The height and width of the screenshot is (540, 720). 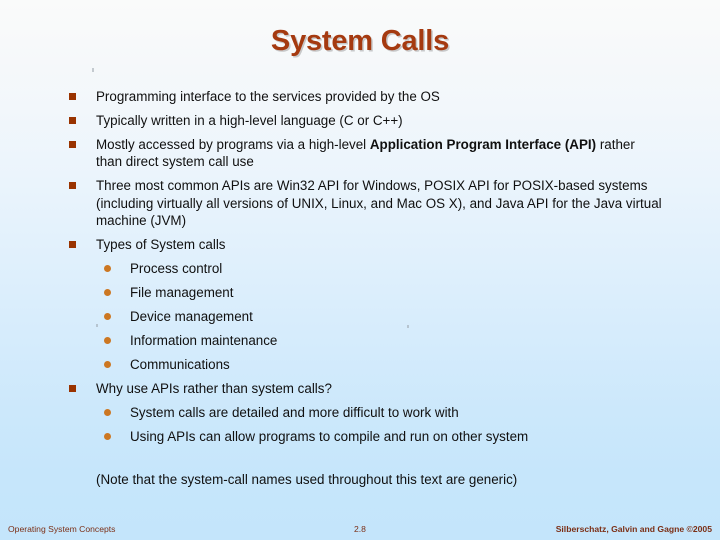 What do you see at coordinates (93, 70) in the screenshot?
I see `scan-speck` at bounding box center [93, 70].